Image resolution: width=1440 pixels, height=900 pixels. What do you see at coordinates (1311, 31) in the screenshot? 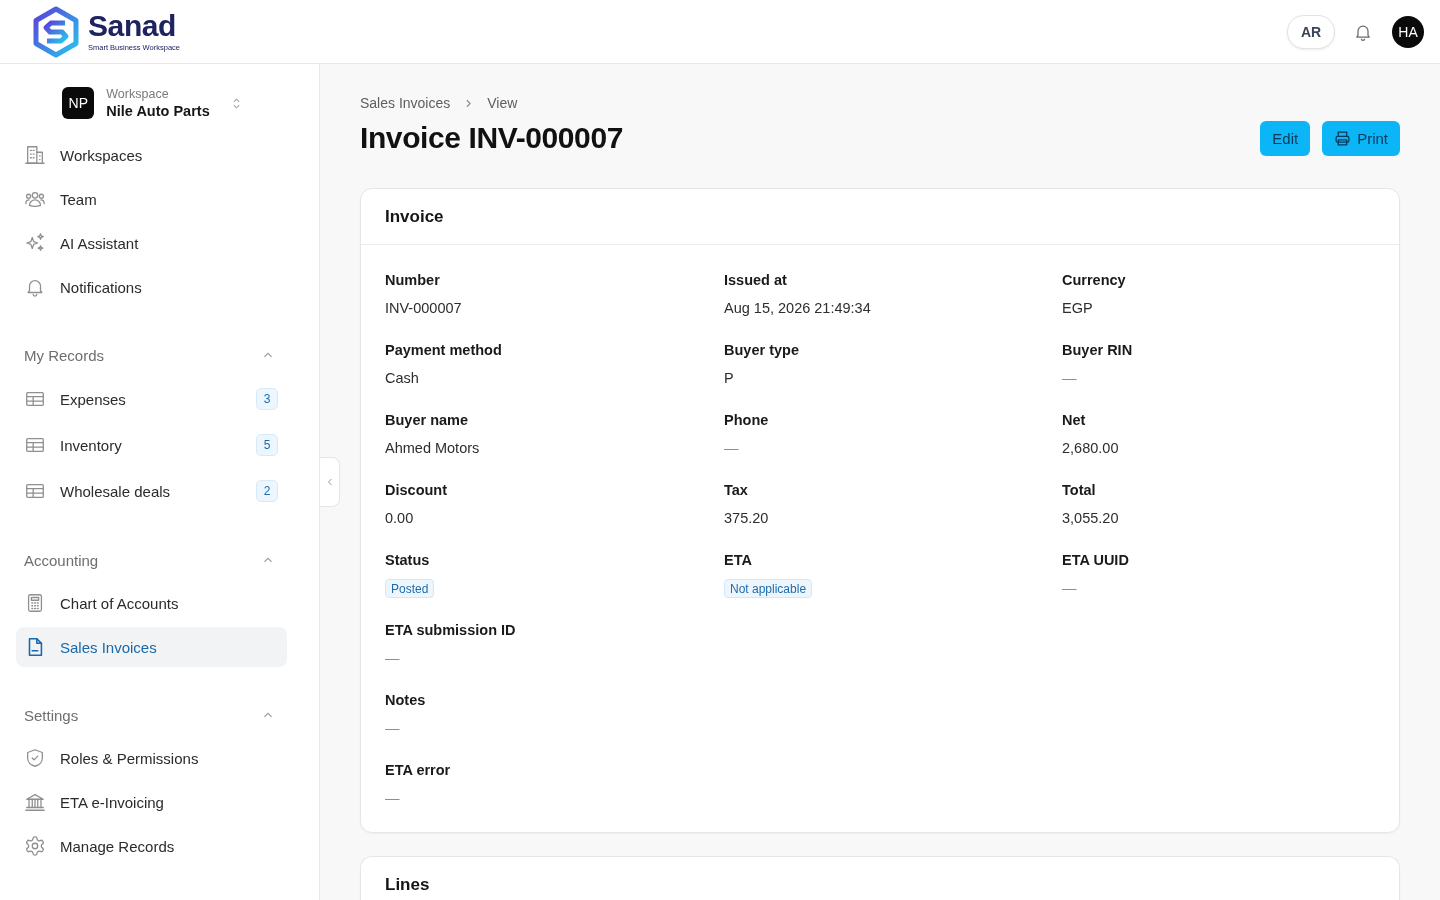
I see `language-button: AR` at bounding box center [1311, 31].